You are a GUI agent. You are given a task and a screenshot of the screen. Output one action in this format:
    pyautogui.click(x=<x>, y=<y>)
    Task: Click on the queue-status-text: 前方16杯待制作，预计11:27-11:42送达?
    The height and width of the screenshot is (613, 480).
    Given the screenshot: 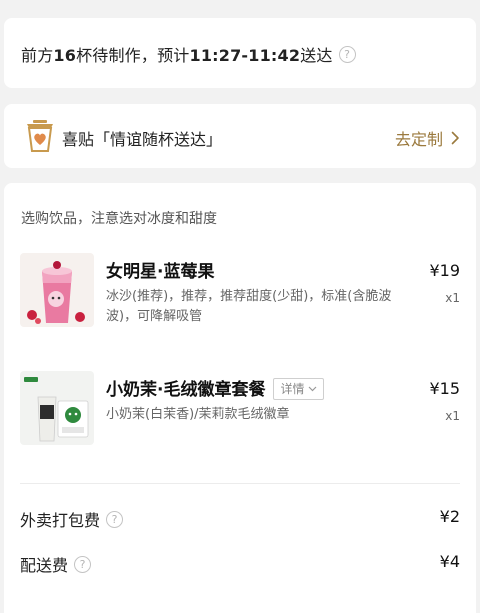 What is the action you would take?
    pyautogui.click(x=188, y=54)
    